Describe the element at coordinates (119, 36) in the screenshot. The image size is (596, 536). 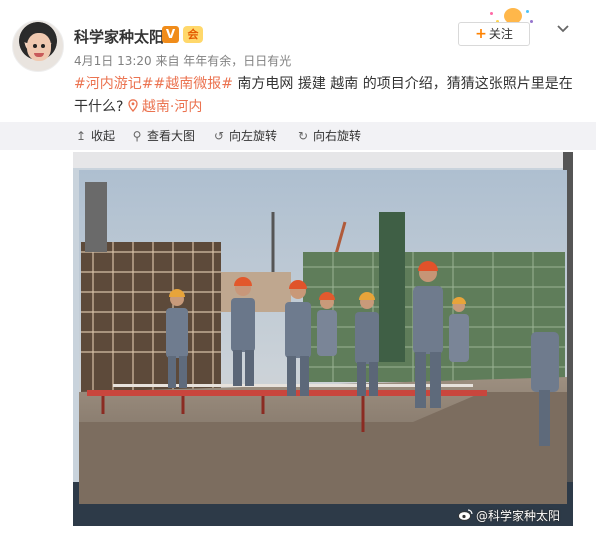
I see `user-name: 科学家种太阳` at that location.